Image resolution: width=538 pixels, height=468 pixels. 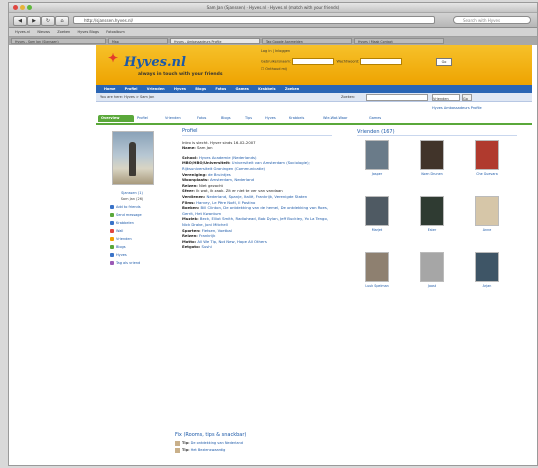 What do you see at coordinates (135, 239) in the screenshot?
I see `sidebar-link: Vrienden` at bounding box center [135, 239].